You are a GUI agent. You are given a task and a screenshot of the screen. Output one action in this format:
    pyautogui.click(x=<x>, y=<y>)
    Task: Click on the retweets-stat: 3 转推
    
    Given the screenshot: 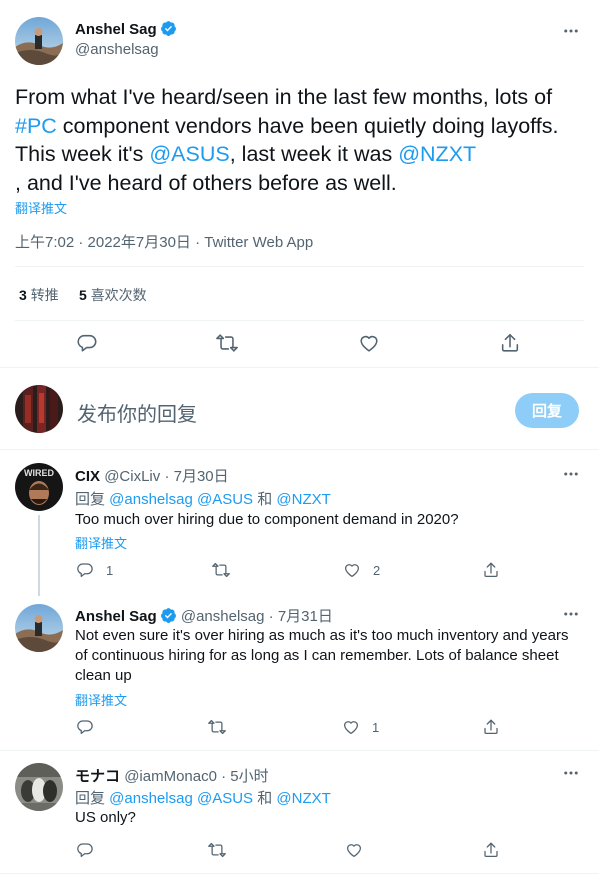 What is the action you would take?
    pyautogui.click(x=39, y=295)
    